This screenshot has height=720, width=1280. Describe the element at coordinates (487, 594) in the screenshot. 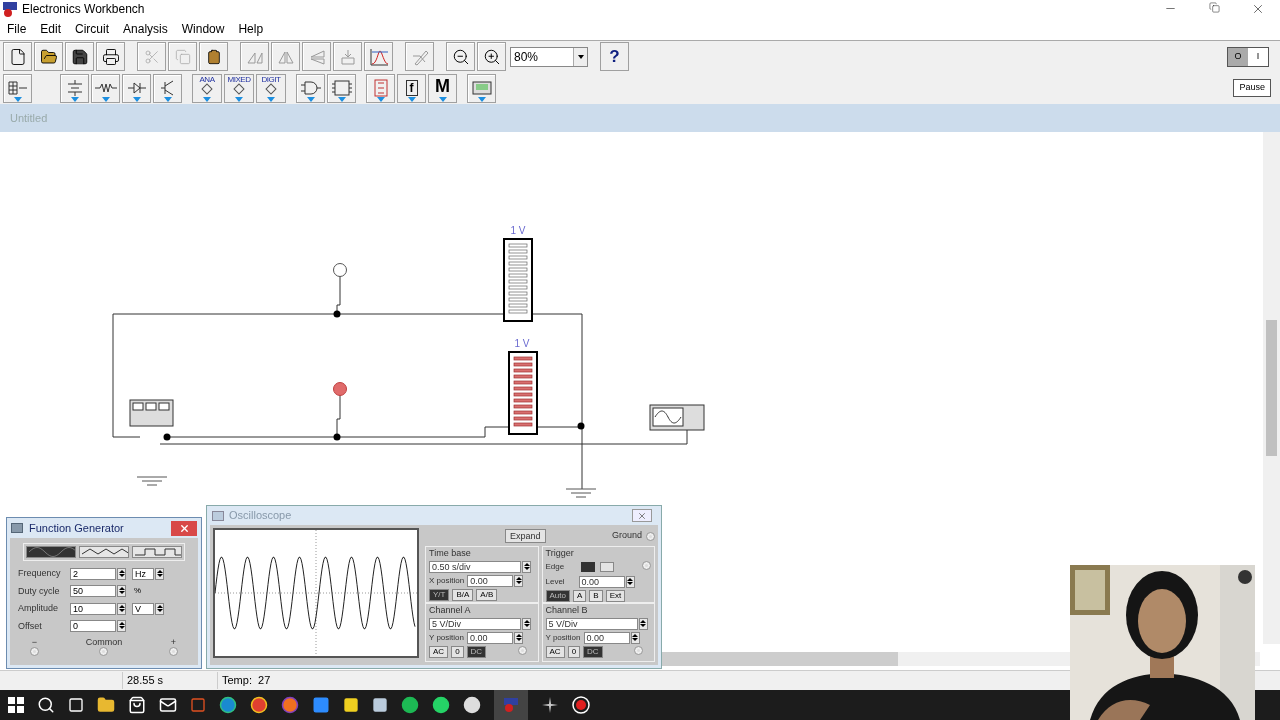

I see `mode-button: A/B` at that location.